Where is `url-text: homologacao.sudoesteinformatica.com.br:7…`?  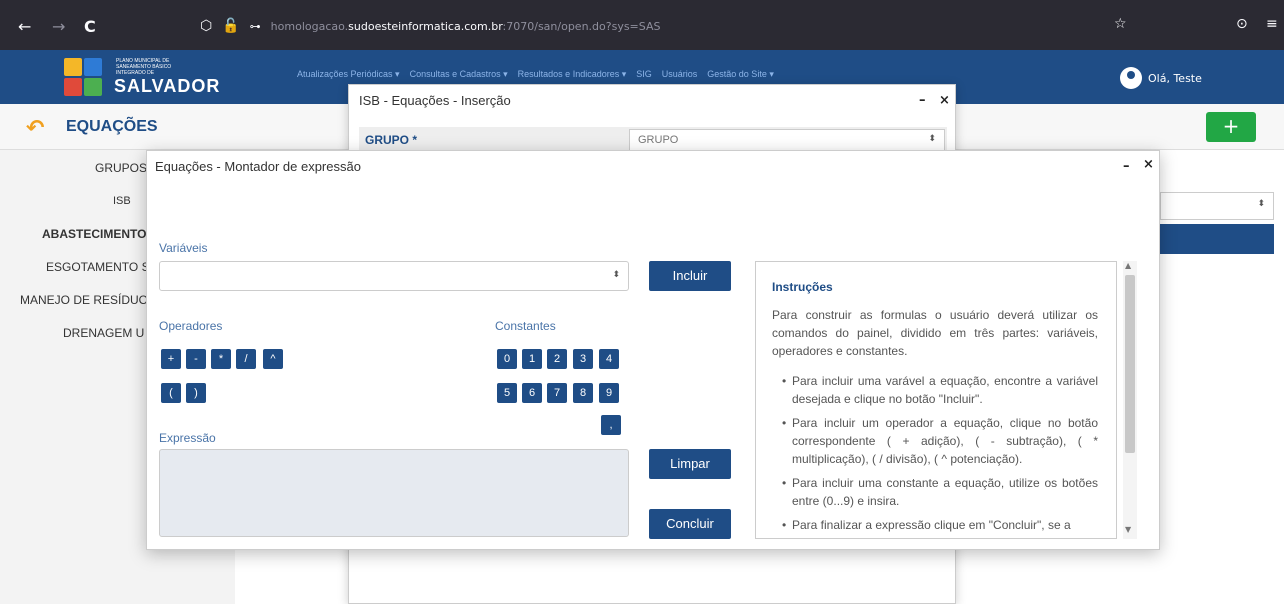 url-text: homologacao.sudoesteinformatica.com.br:7… is located at coordinates (466, 26).